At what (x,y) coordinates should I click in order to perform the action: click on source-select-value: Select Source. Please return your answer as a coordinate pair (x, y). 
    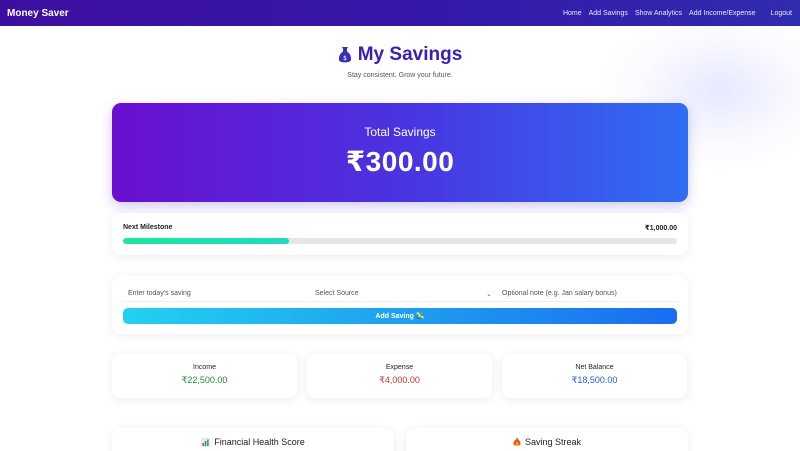
    Looking at the image, I should click on (337, 293).